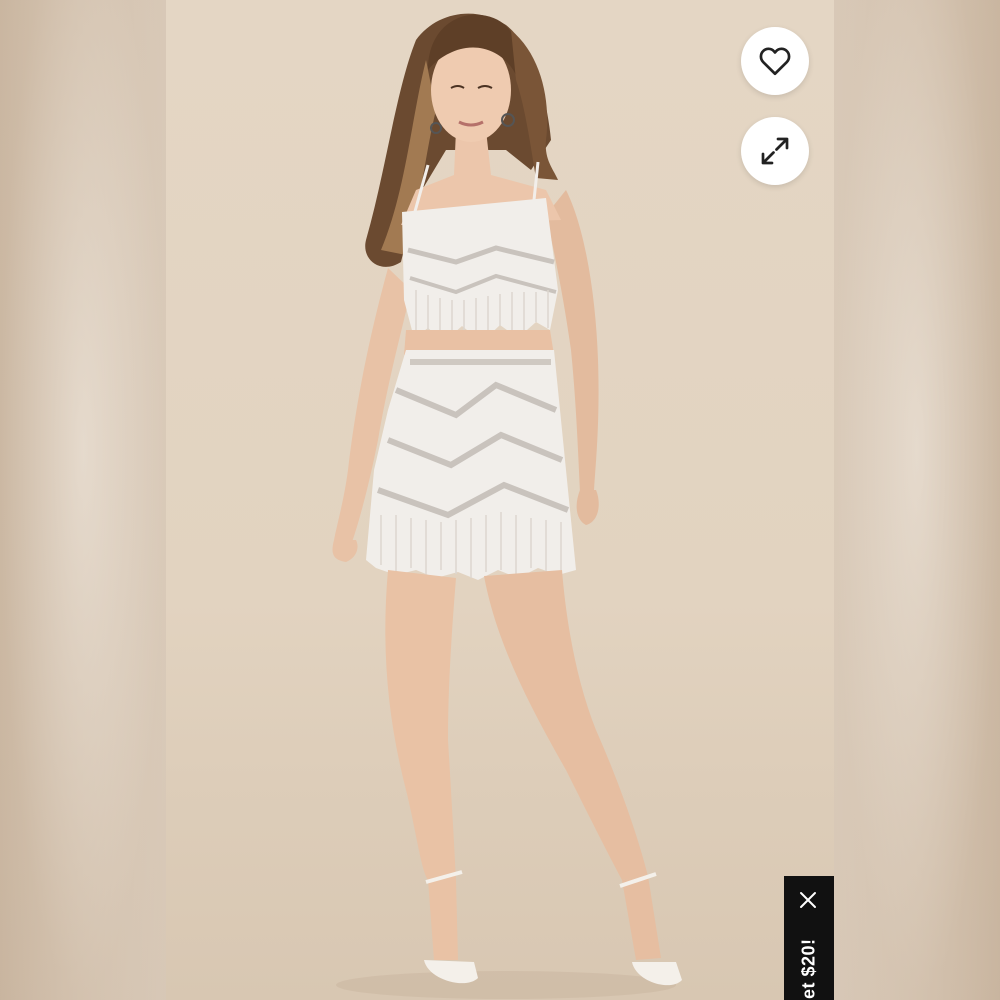  I want to click on promo-tab: Get $20!, so click(809, 938).